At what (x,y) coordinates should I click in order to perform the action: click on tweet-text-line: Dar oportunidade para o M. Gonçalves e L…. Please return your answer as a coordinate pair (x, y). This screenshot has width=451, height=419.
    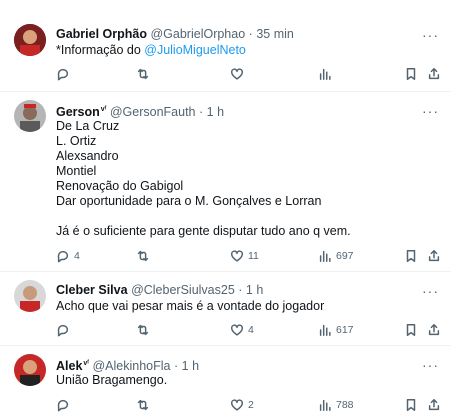
    Looking at the image, I should click on (189, 201).